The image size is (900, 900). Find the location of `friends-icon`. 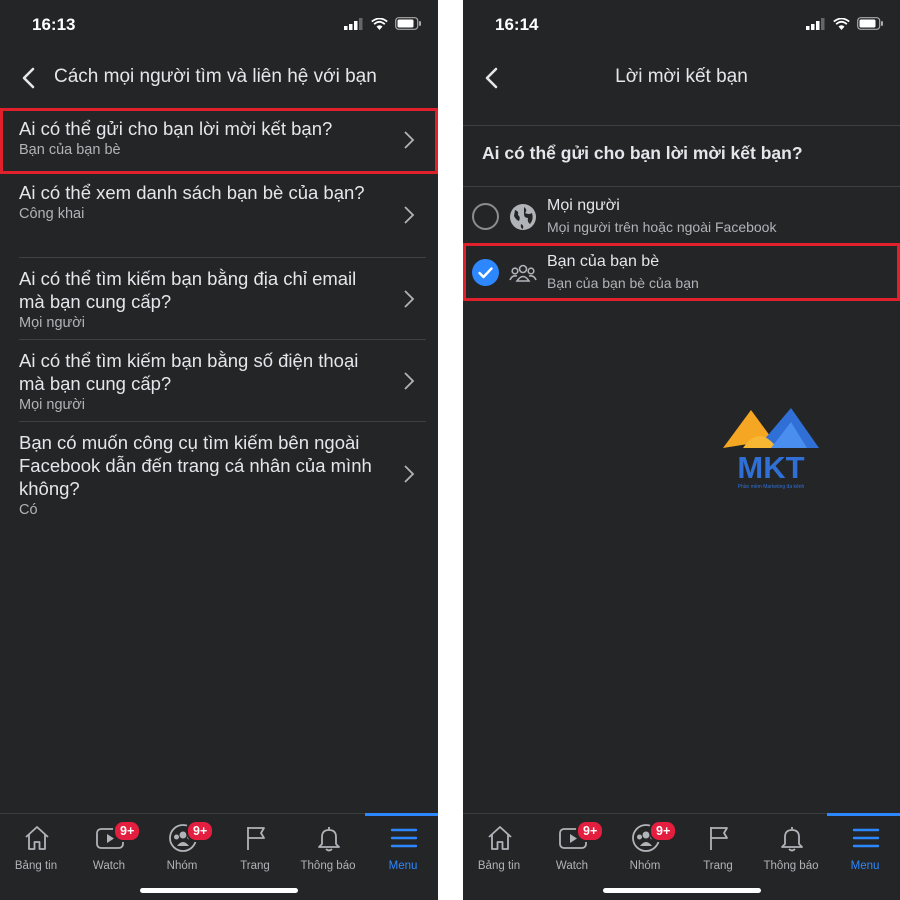

friends-icon is located at coordinates (523, 273).